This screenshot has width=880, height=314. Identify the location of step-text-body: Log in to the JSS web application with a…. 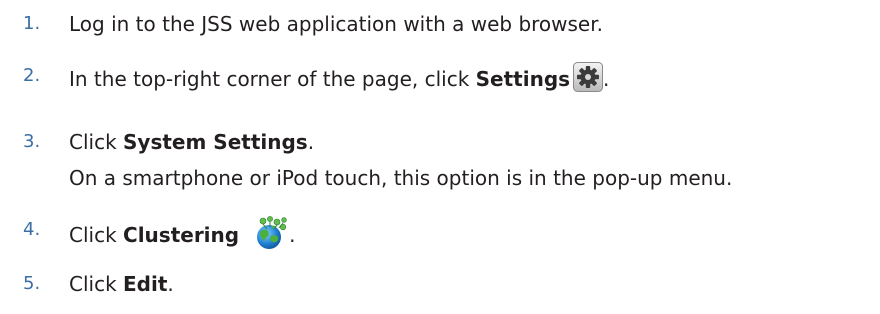
(336, 24).